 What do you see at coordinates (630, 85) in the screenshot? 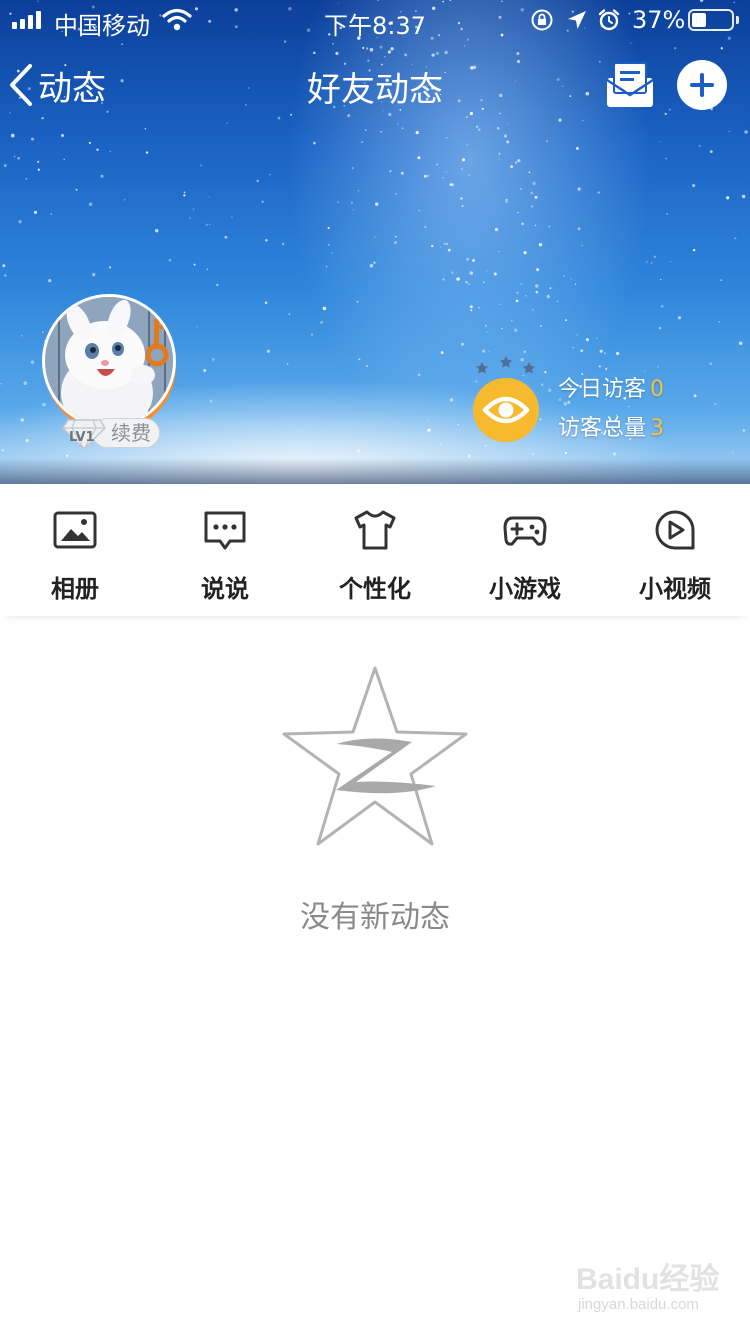
I see `mail-icon` at bounding box center [630, 85].